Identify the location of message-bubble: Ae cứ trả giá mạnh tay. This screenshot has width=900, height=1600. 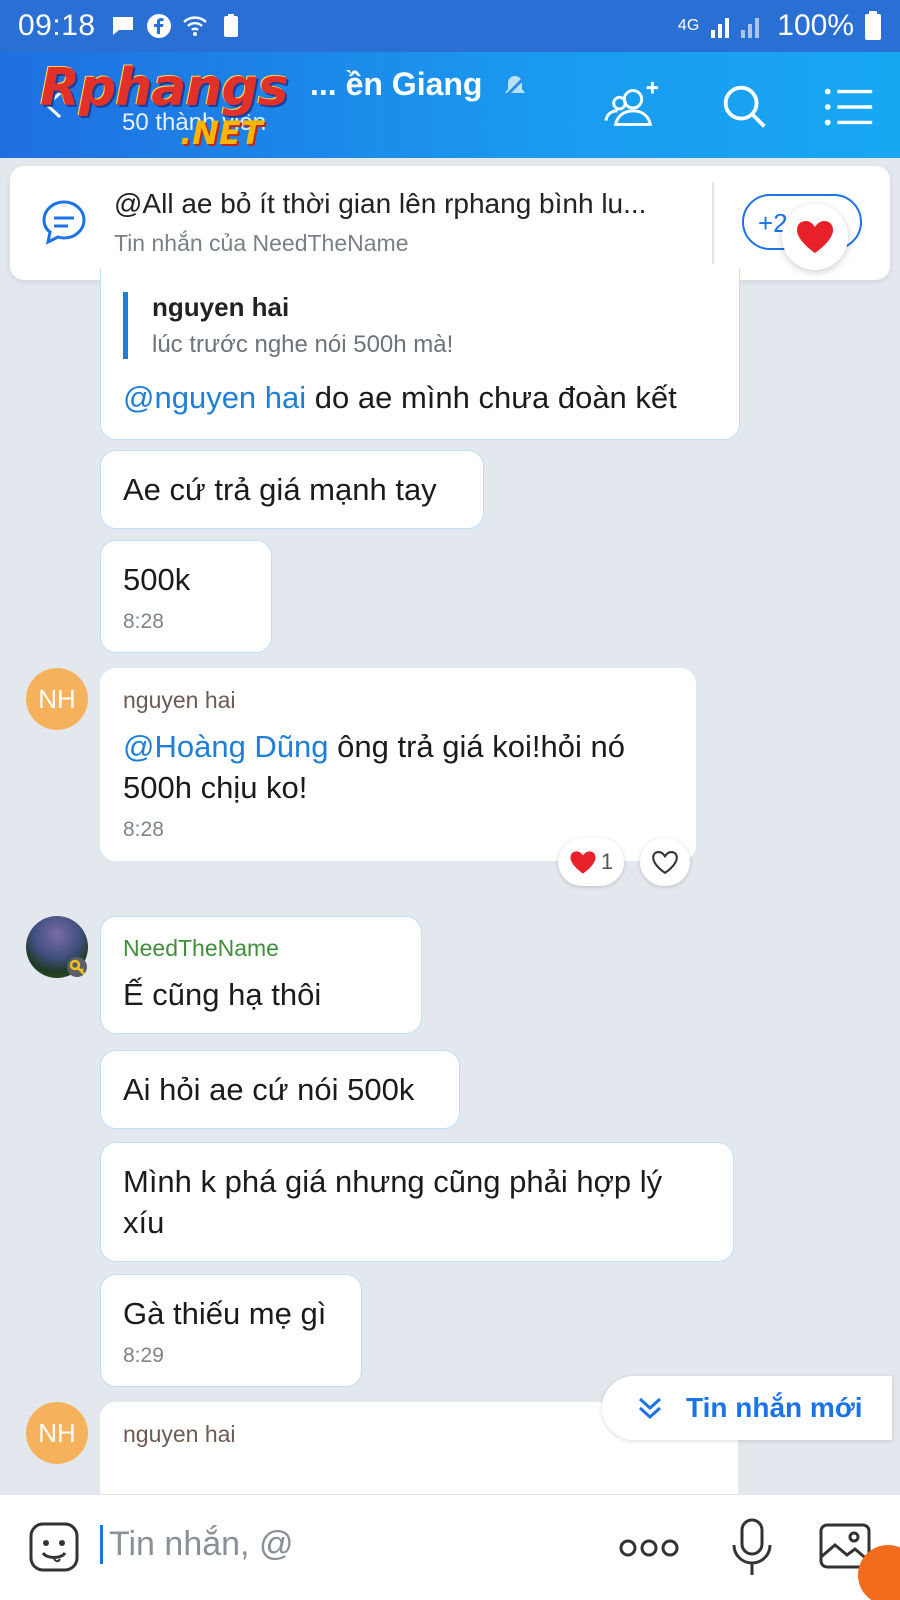
(292, 489).